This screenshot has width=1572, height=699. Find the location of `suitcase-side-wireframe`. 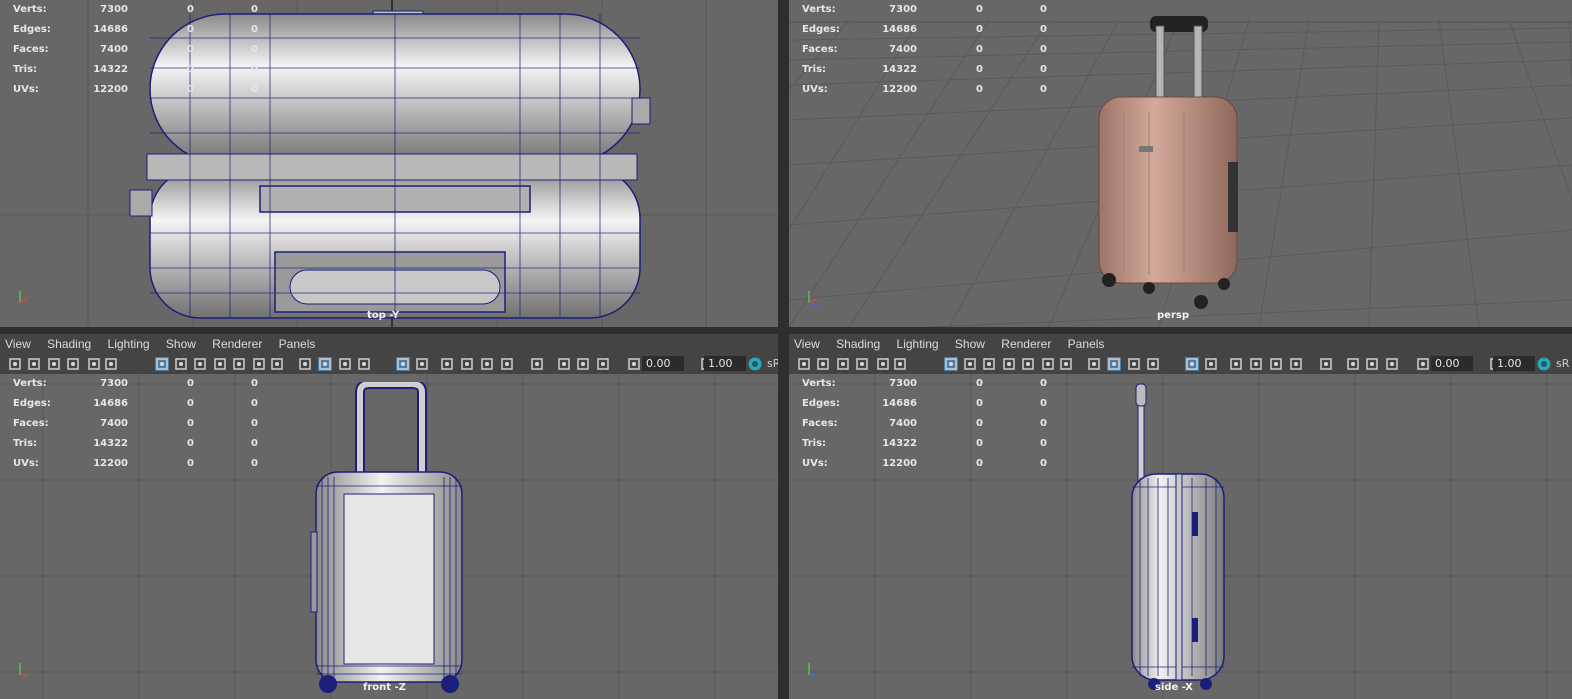

suitcase-side-wireframe is located at coordinates (1178, 536).